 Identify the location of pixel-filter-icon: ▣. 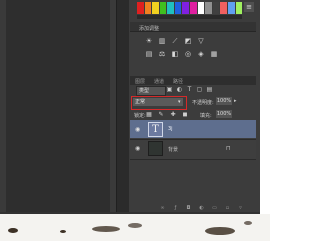
(169, 89).